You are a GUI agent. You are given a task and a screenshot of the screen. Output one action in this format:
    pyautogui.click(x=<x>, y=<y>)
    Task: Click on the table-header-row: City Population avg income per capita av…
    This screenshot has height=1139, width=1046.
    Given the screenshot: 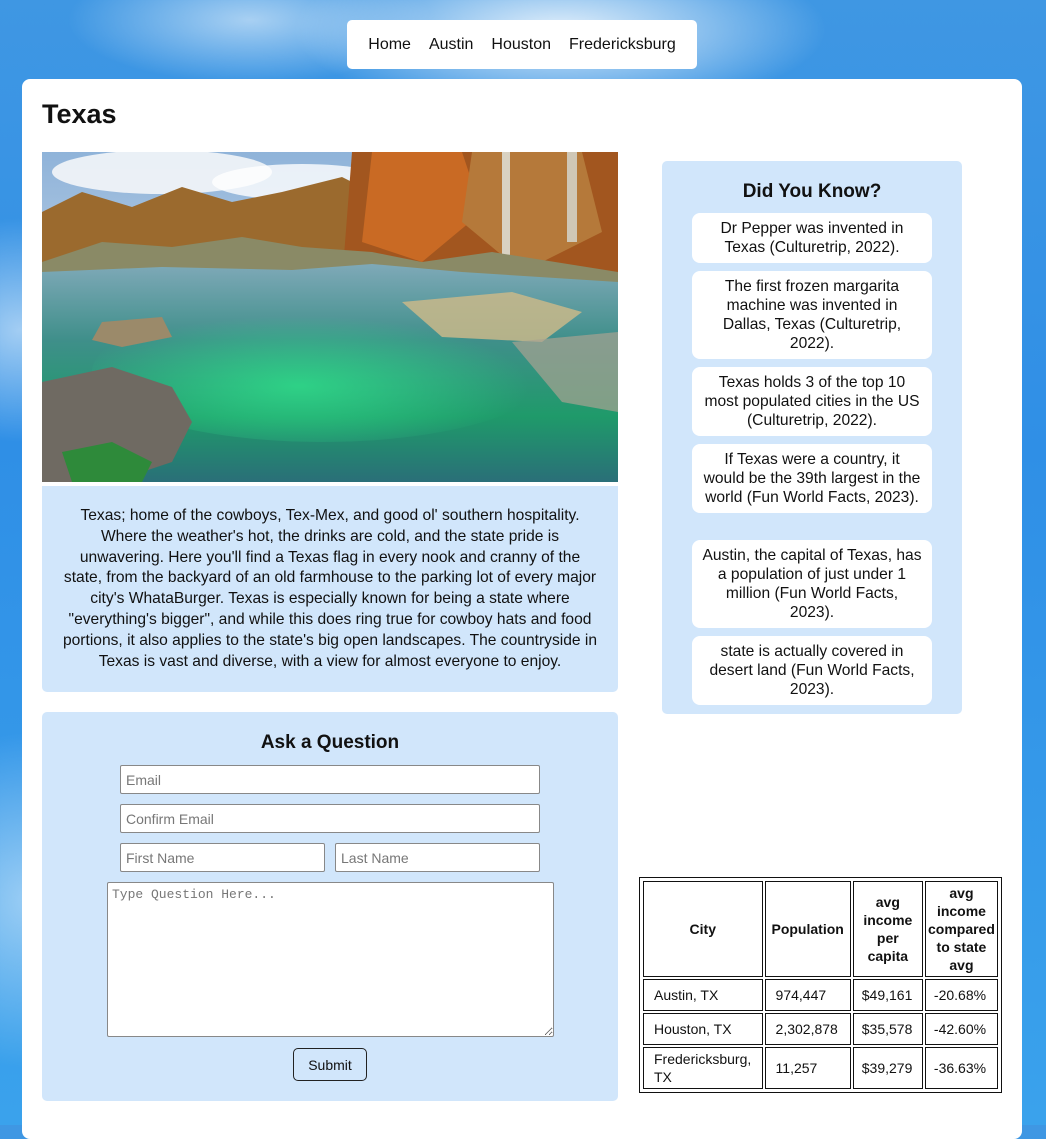 What is the action you would take?
    pyautogui.click(x=820, y=929)
    